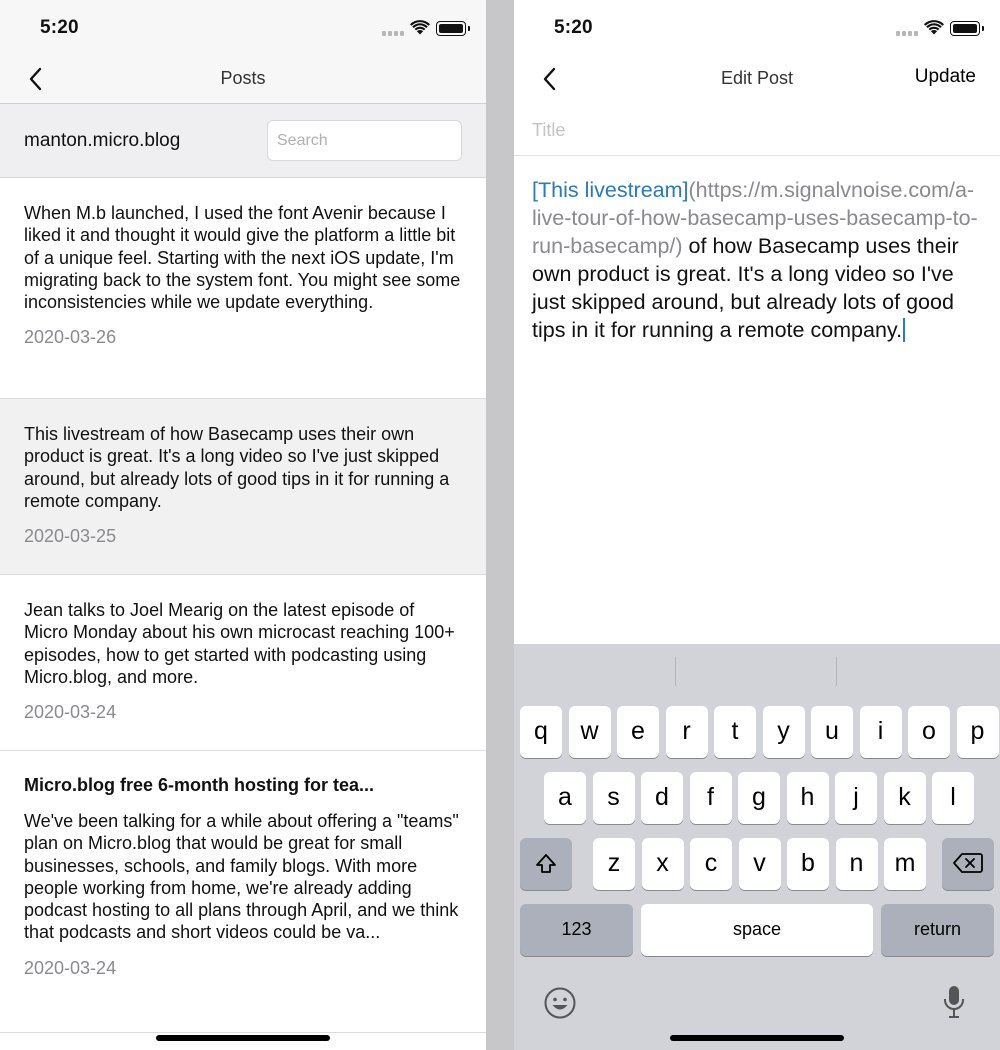  What do you see at coordinates (560, 1003) in the screenshot?
I see `emoji-icon` at bounding box center [560, 1003].